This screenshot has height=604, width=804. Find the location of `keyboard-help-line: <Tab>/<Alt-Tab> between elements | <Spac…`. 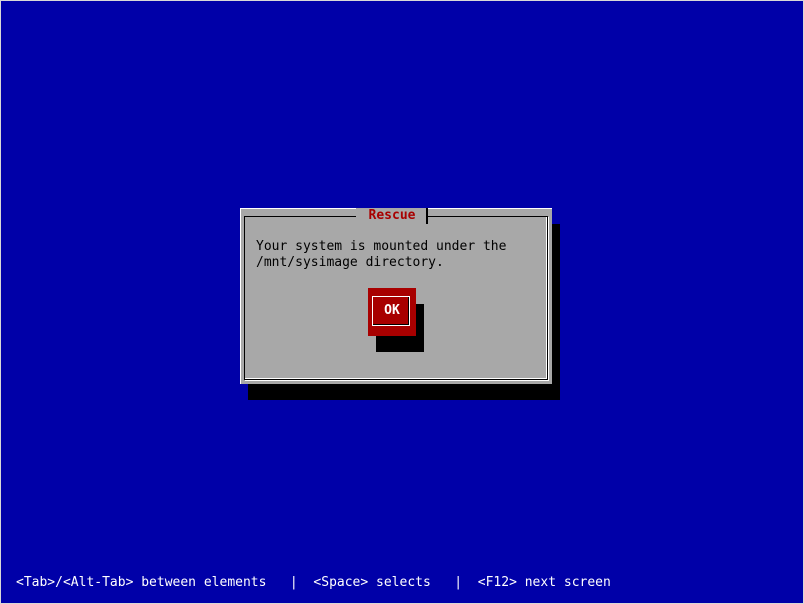

keyboard-help-line: <Tab>/<Alt-Tab> between elements | <Spac… is located at coordinates (313, 582).